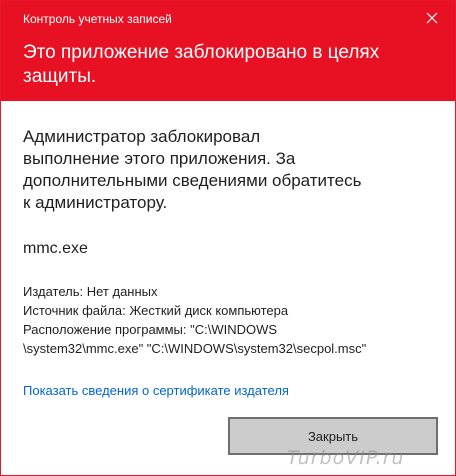 This screenshot has width=456, height=476. I want to click on window-title: Контроль учетных записей, so click(97, 19).